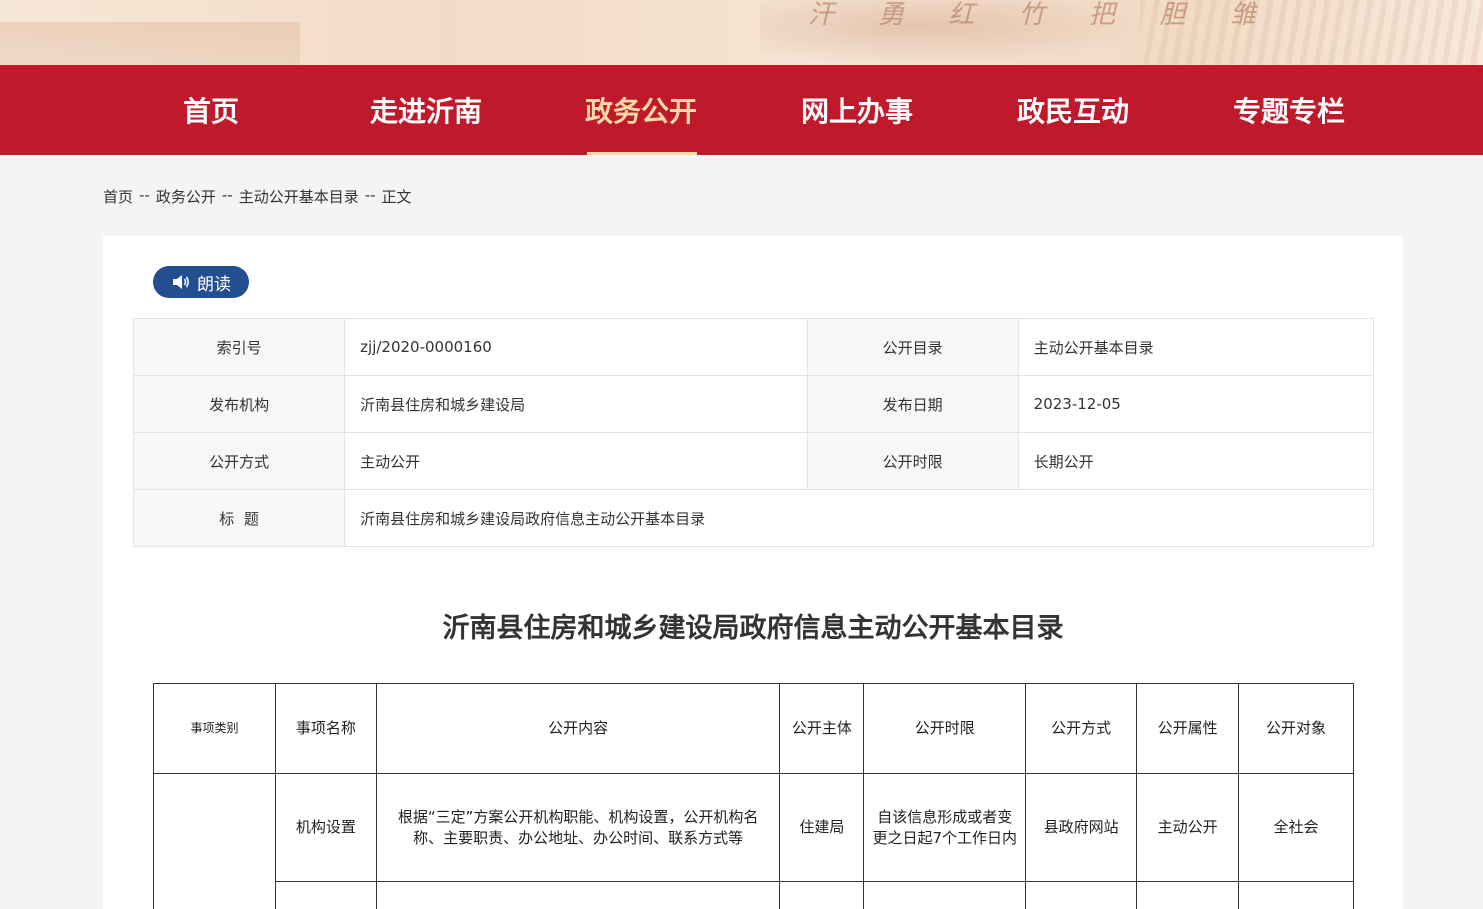 The height and width of the screenshot is (909, 1483). I want to click on meta-method-value: 主动公开, so click(576, 461).